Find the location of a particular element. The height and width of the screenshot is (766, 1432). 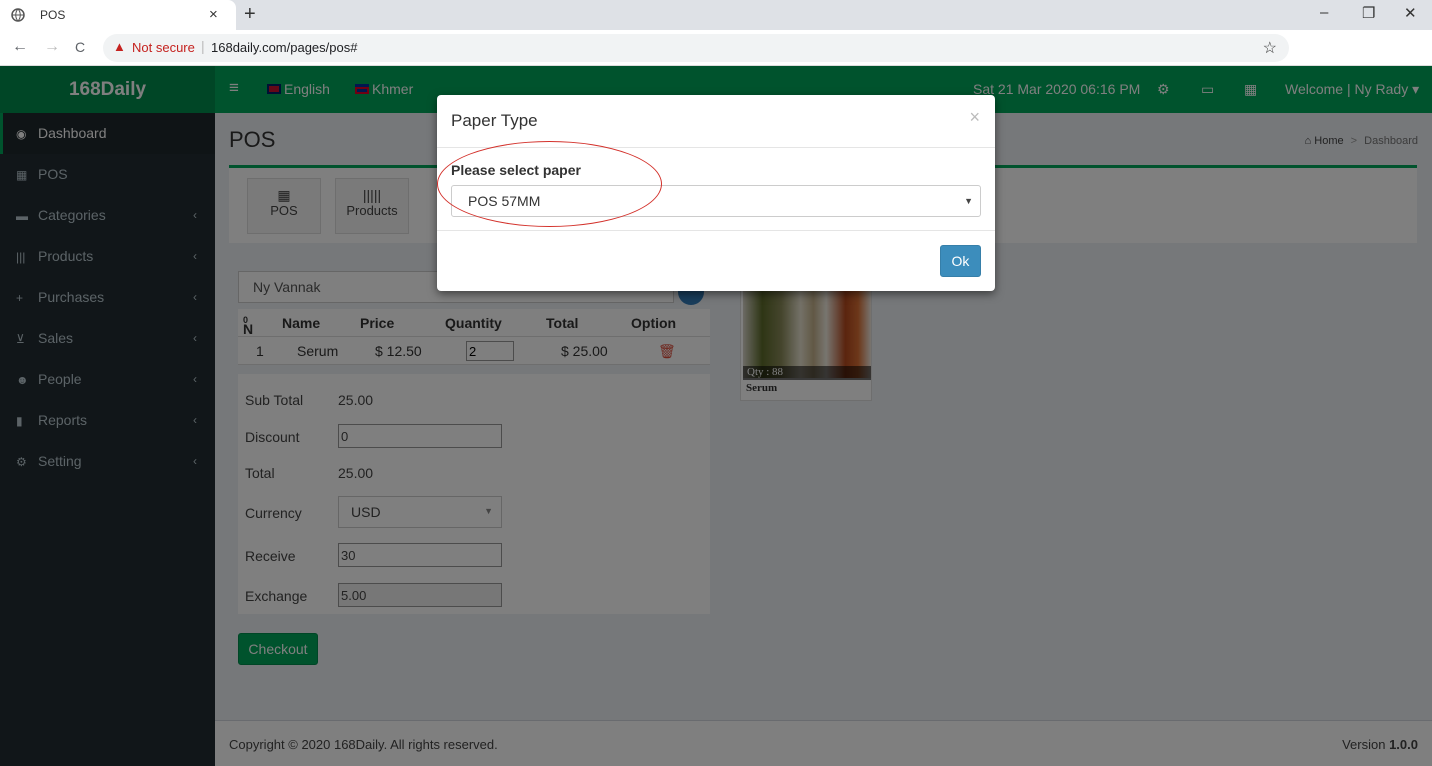

new-tab-button: + is located at coordinates (250, 14).